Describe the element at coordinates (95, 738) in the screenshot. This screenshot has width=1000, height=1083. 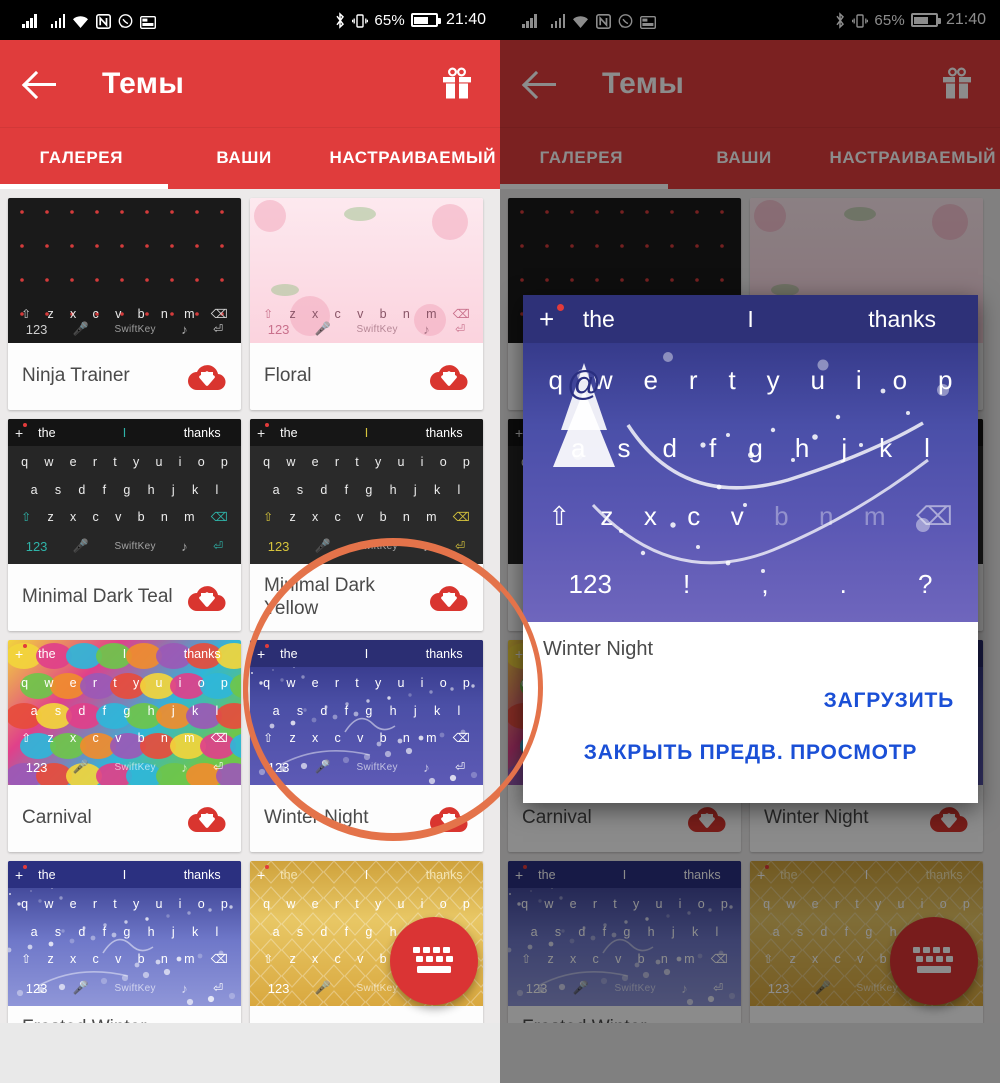
I see `key-c: c` at that location.